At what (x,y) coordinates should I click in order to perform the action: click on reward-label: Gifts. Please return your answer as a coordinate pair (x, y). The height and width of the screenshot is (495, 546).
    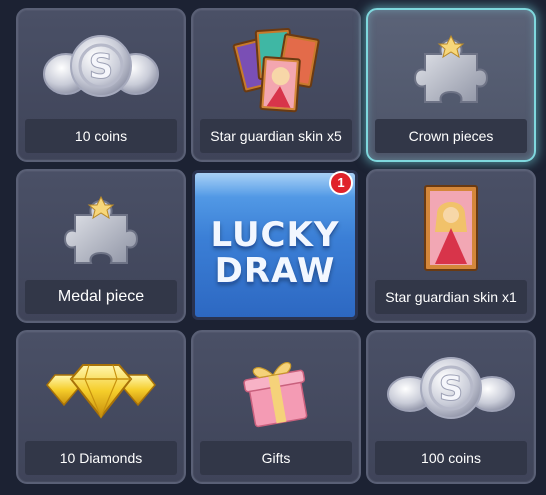
    Looking at the image, I should click on (276, 458).